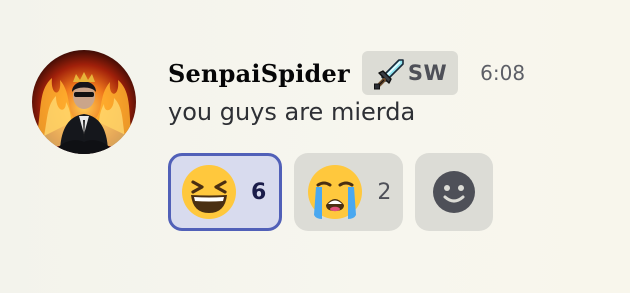  Describe the element at coordinates (209, 192) in the screenshot. I see `grinning-squinting-face-icon` at that location.